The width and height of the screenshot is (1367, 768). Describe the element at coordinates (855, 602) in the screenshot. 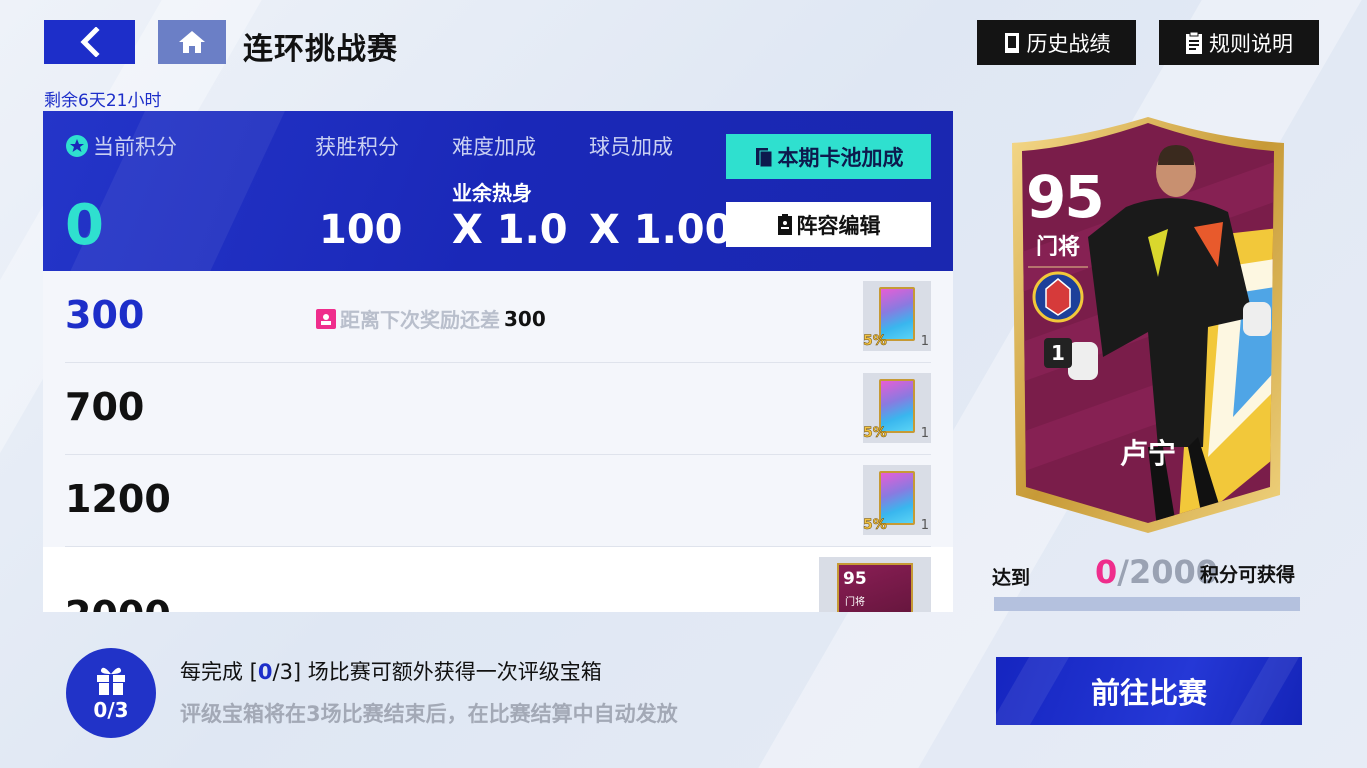

I see `mini-card-position: 门将` at that location.